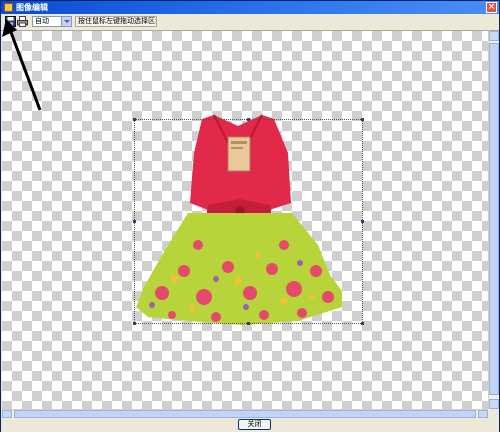  Describe the element at coordinates (248, 323) in the screenshot. I see `resize-handle-s` at that location.